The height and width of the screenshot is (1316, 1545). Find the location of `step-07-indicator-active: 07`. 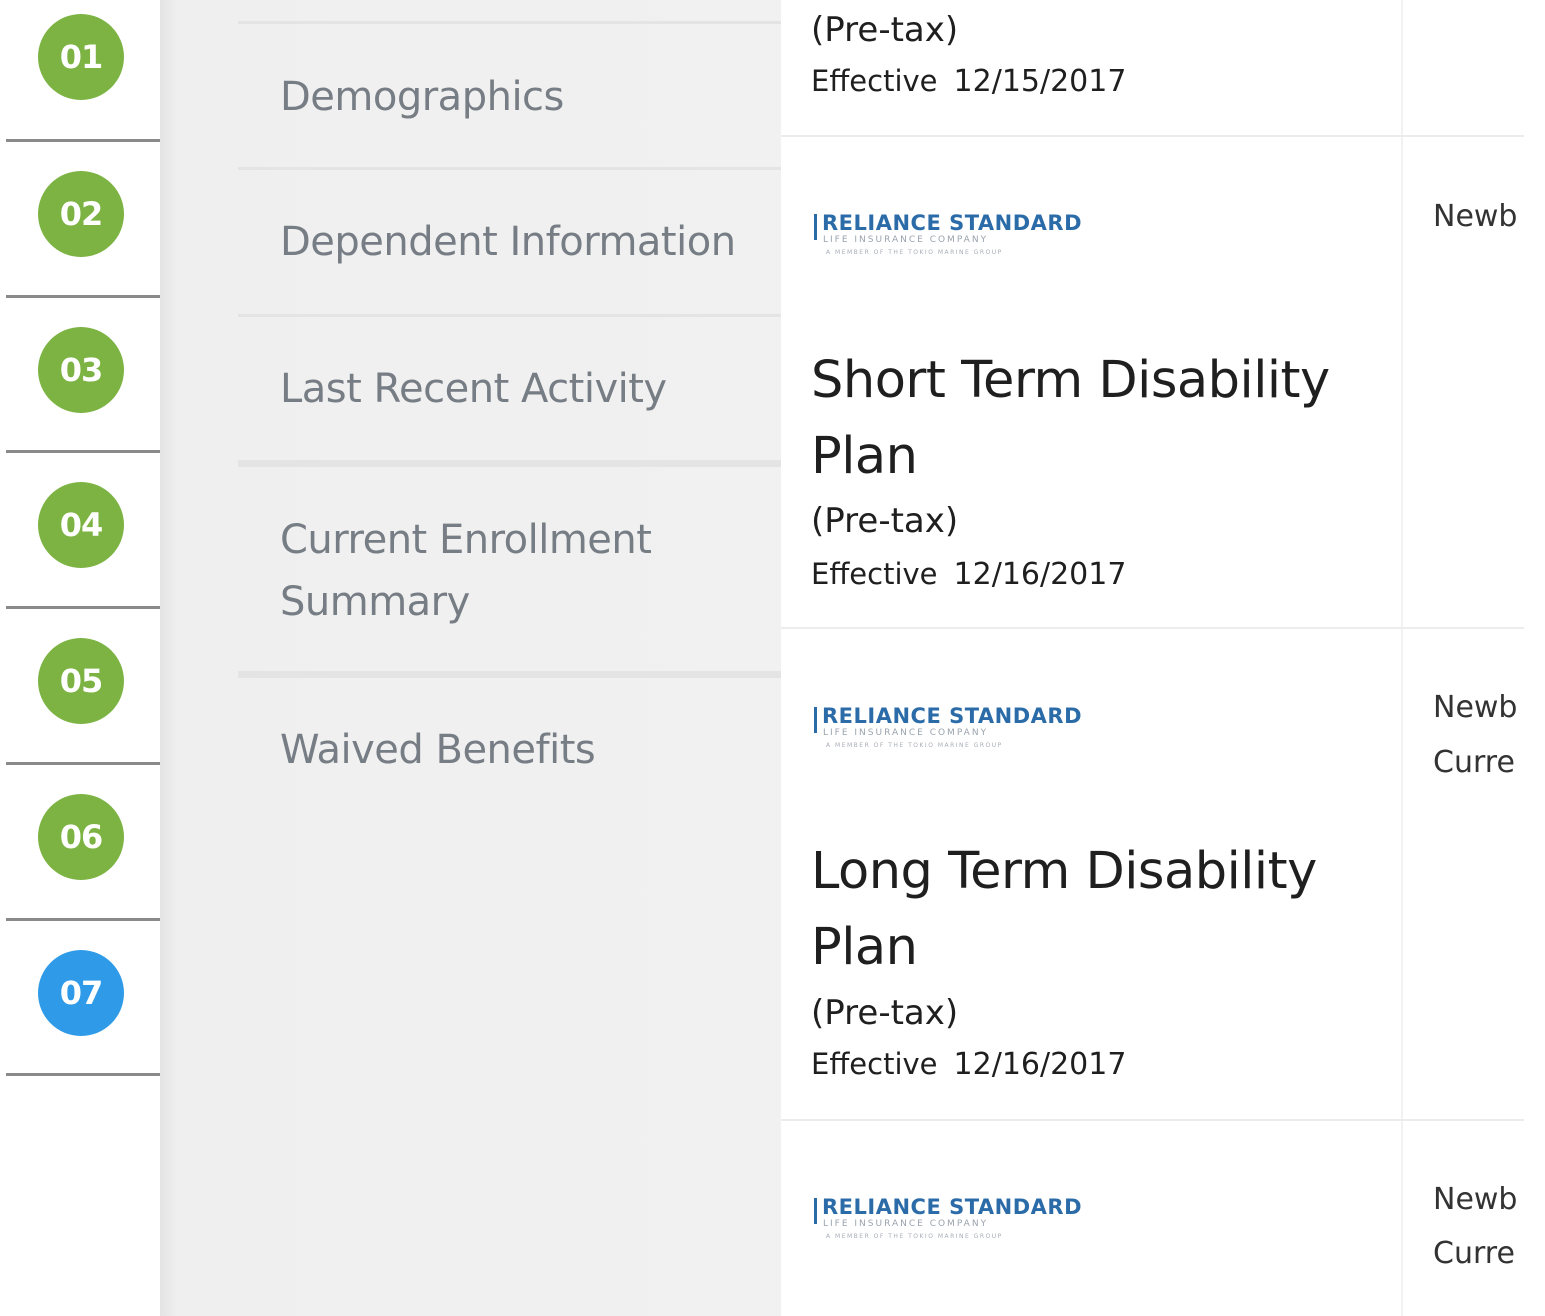

step-07-indicator-active: 07 is located at coordinates (81, 993).